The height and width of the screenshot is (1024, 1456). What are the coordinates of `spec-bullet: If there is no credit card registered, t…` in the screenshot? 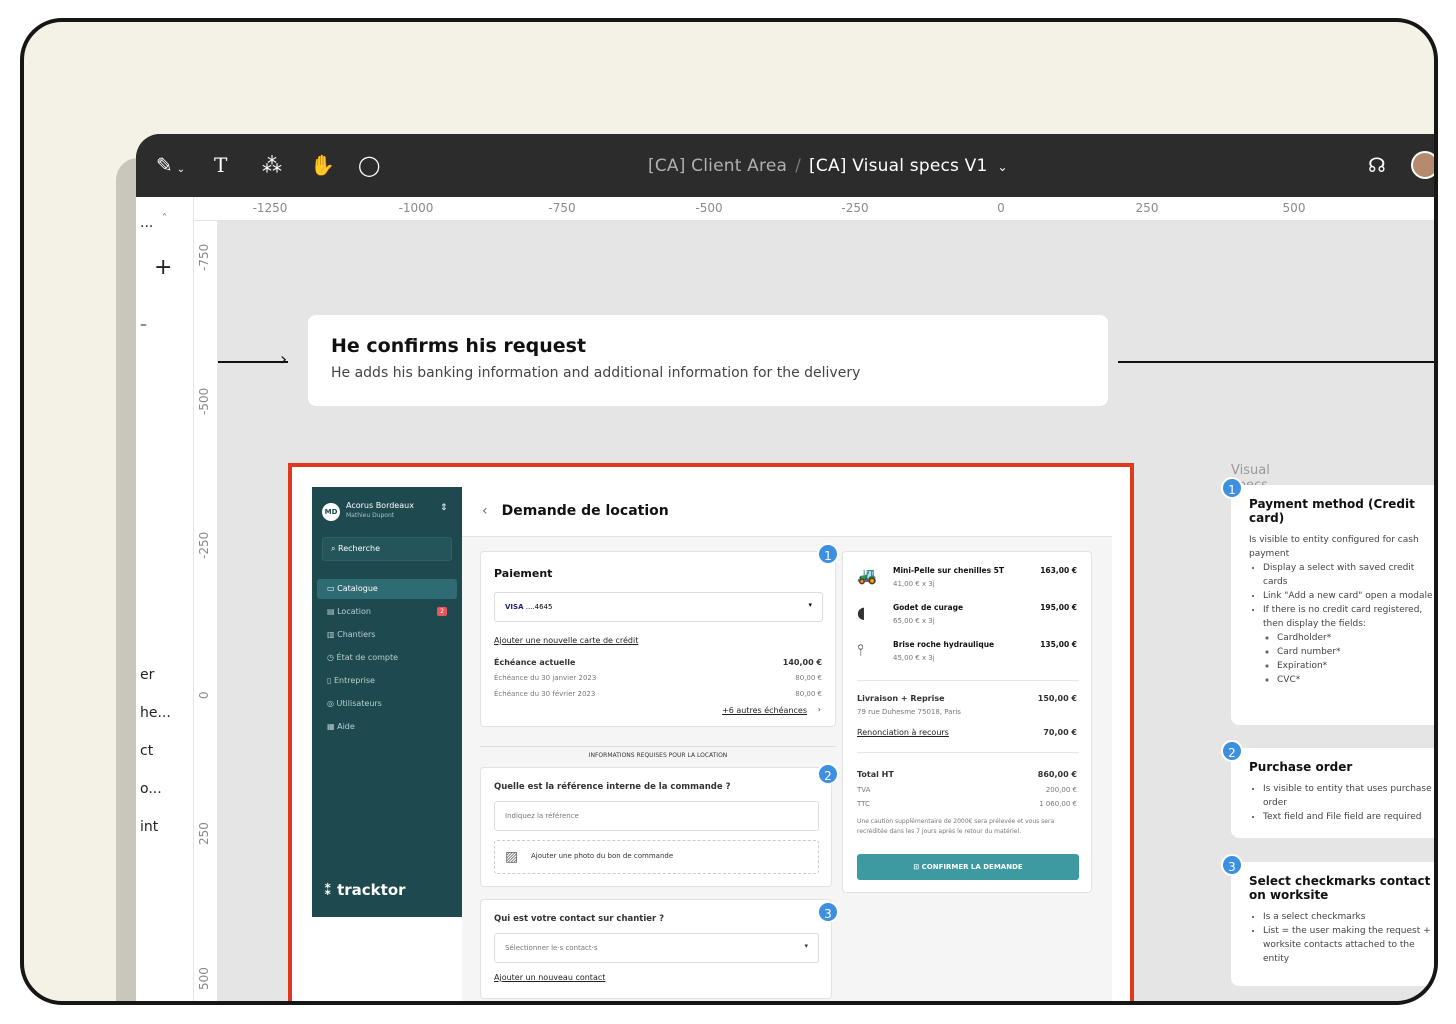 It's located at (1348, 645).